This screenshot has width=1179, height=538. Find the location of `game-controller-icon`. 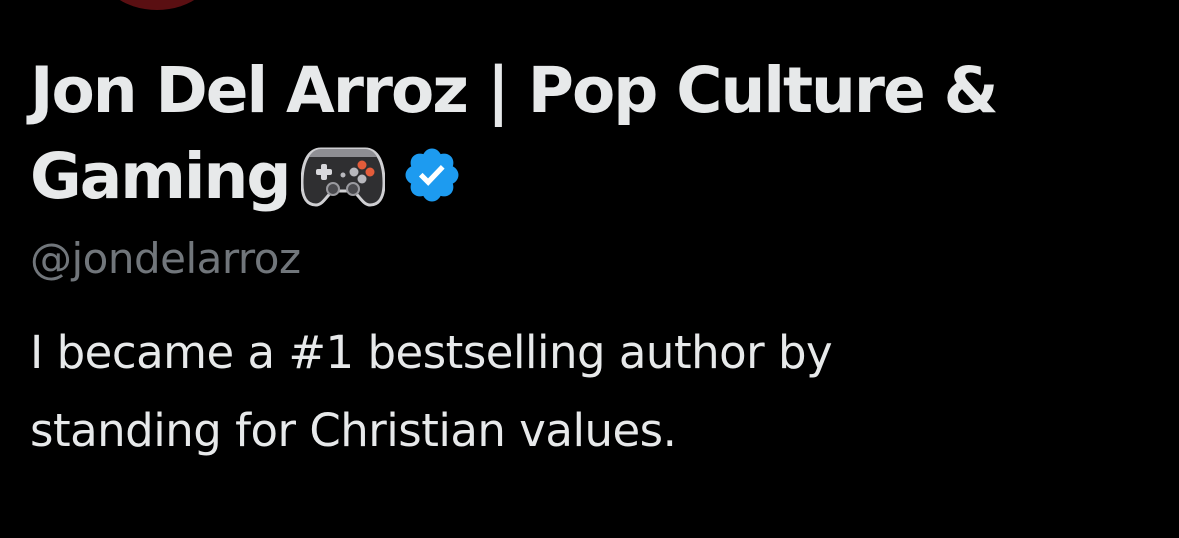

game-controller-icon is located at coordinates (343, 175).